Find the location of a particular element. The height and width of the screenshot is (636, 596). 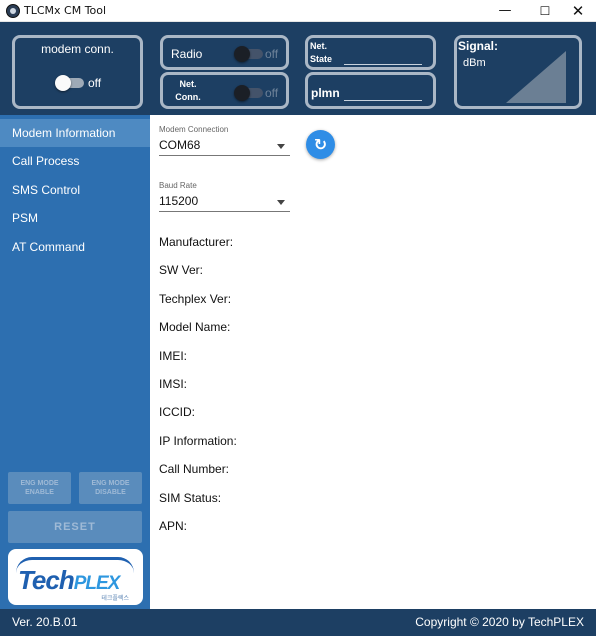

modem-conn-title: modem conn. is located at coordinates (77, 49).